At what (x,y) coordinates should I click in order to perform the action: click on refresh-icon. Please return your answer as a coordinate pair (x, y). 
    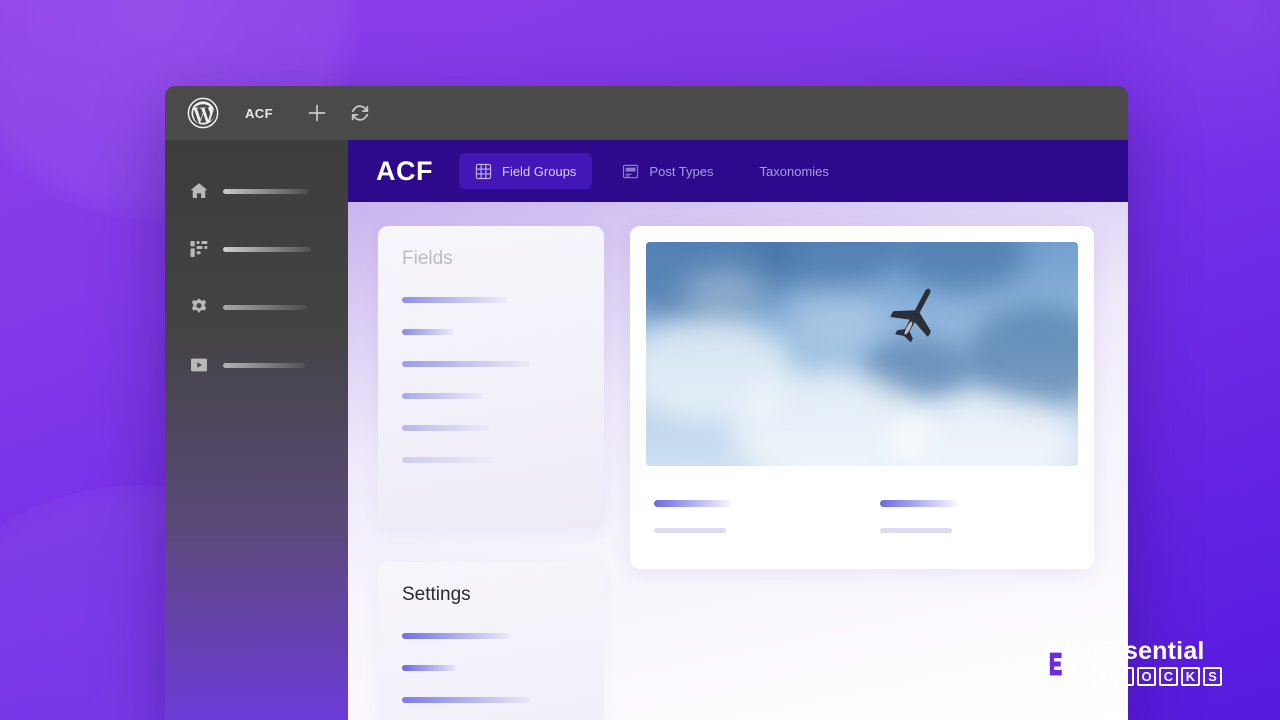
    Looking at the image, I should click on (360, 113).